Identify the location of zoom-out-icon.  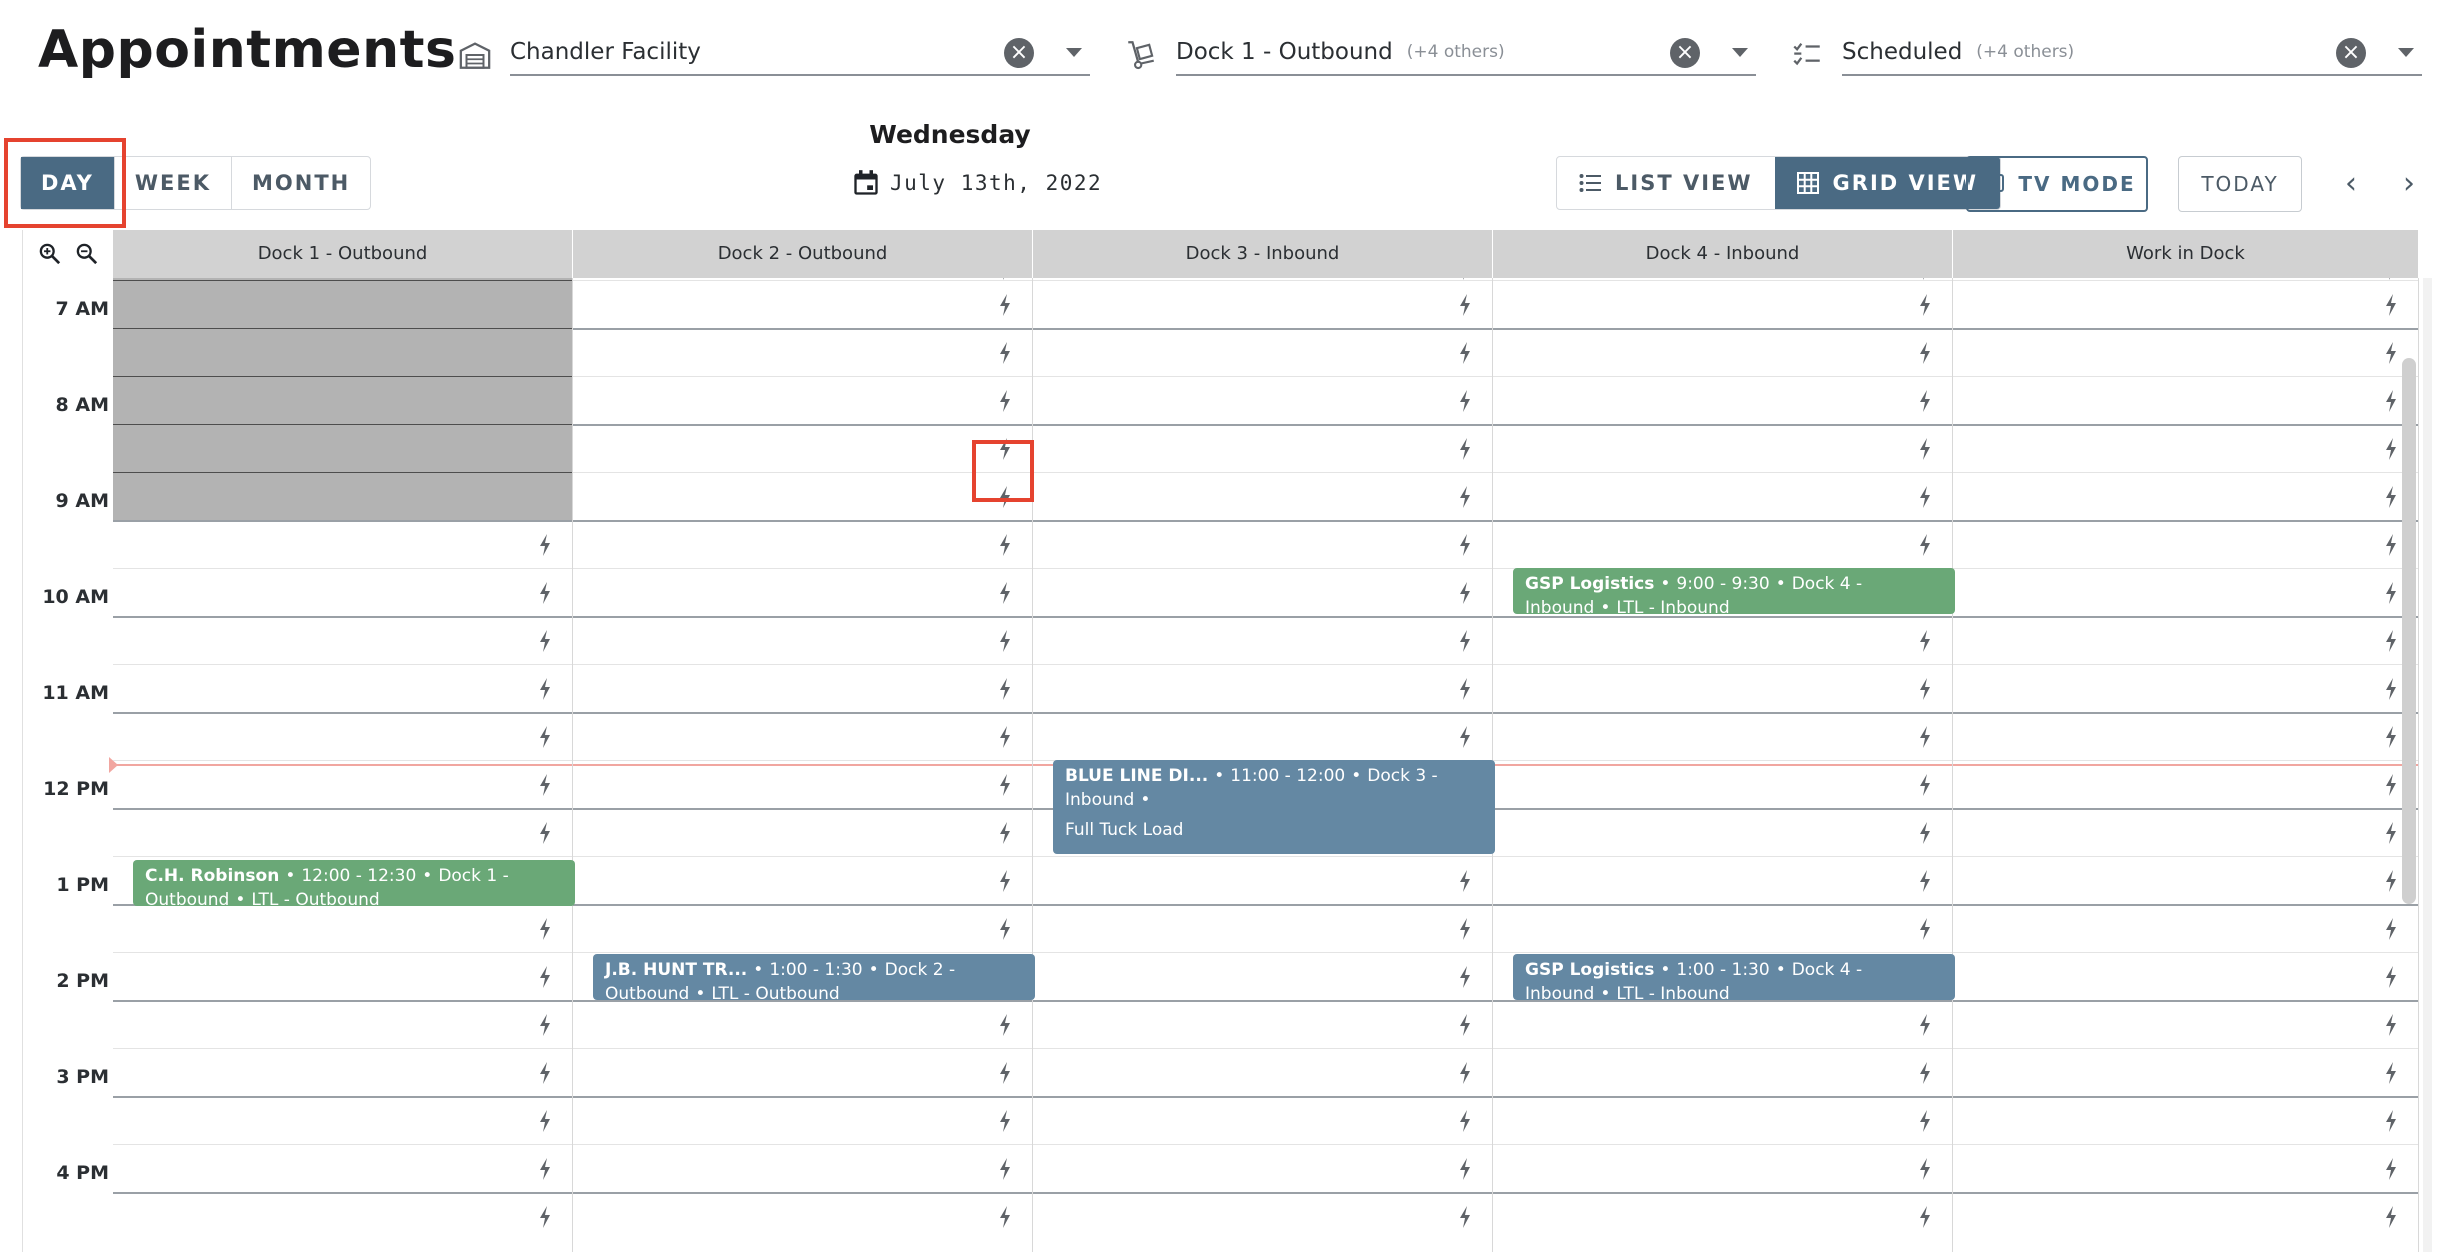
(87, 254).